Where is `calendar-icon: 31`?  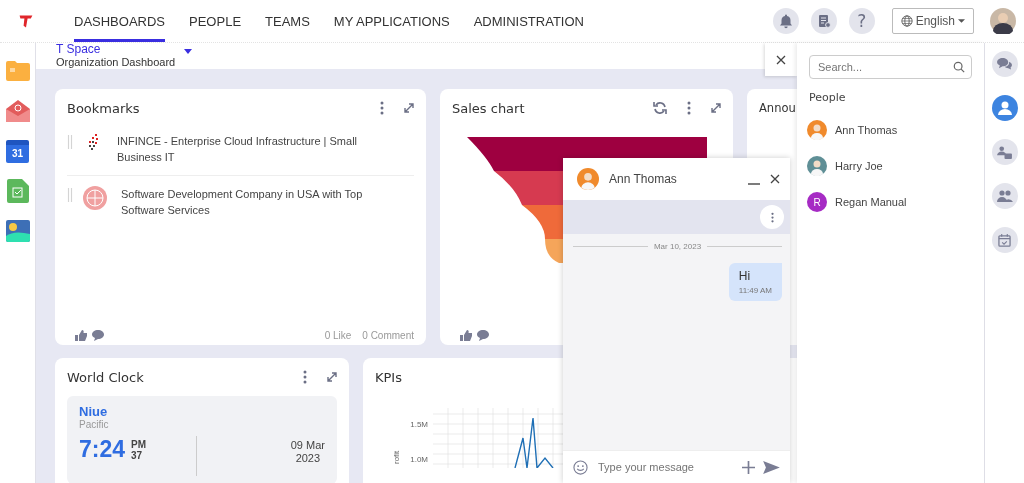
calendar-icon: 31 is located at coordinates (17, 151).